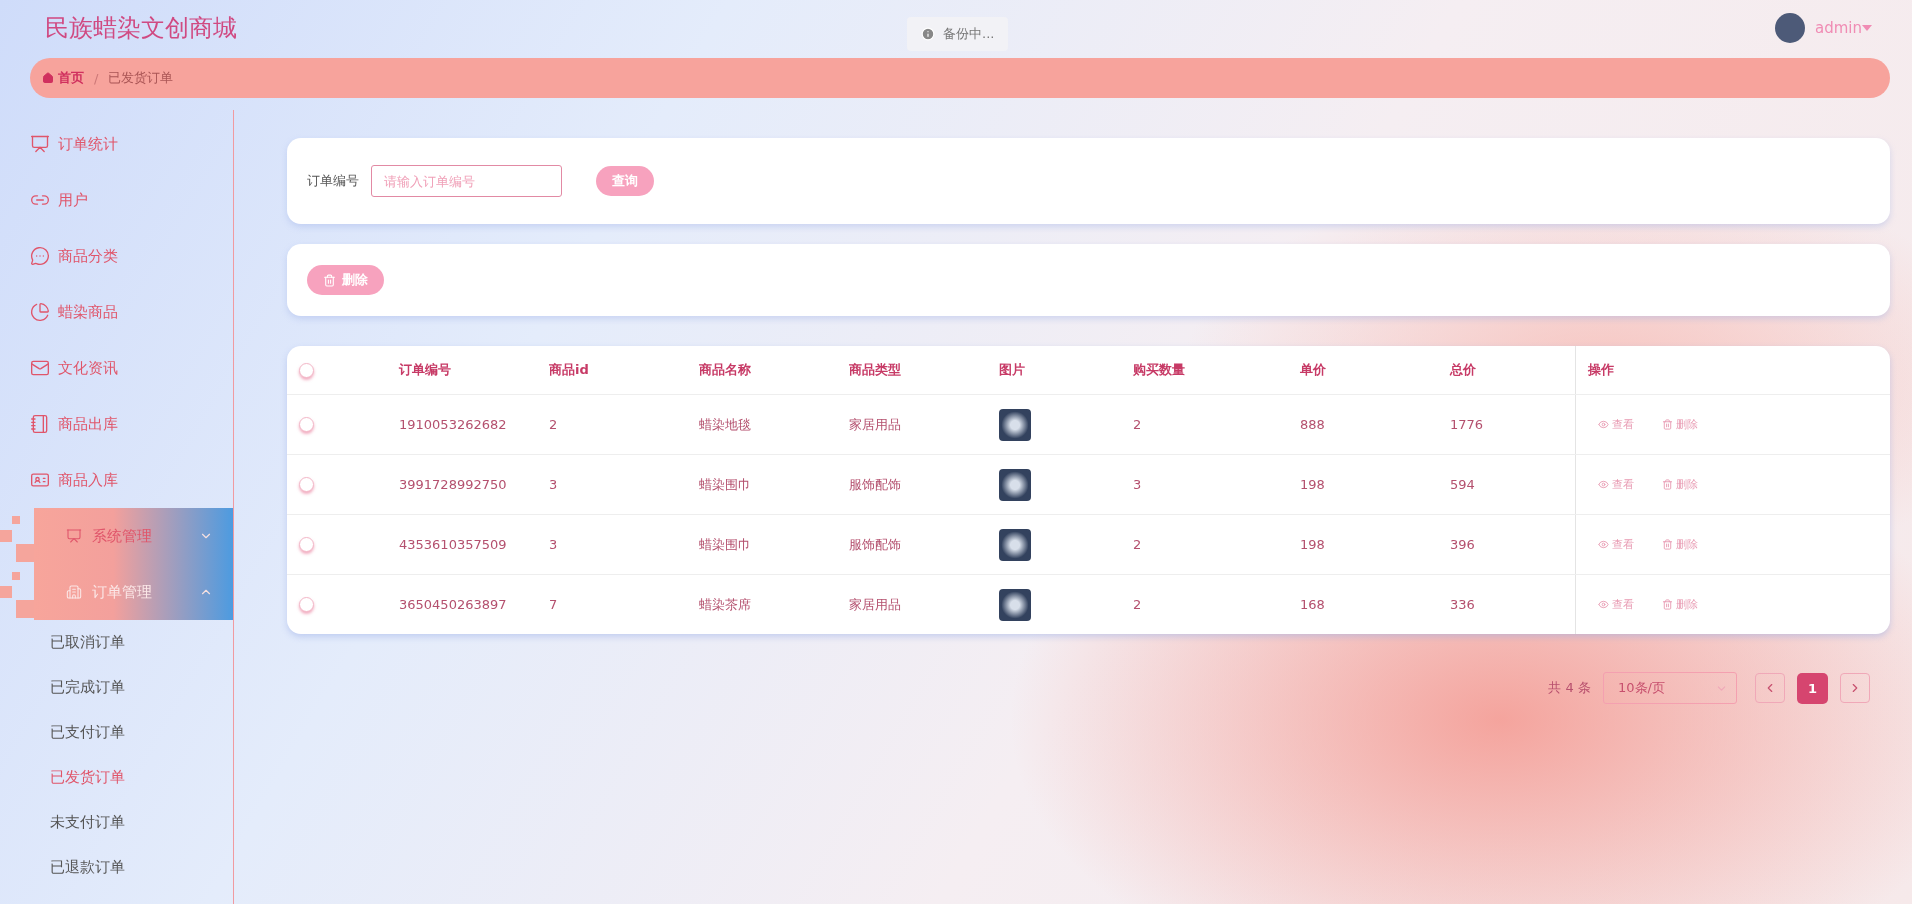 The image size is (1912, 904). Describe the element at coordinates (116, 777) in the screenshot. I see `submenu-item: 已发货订单` at that location.